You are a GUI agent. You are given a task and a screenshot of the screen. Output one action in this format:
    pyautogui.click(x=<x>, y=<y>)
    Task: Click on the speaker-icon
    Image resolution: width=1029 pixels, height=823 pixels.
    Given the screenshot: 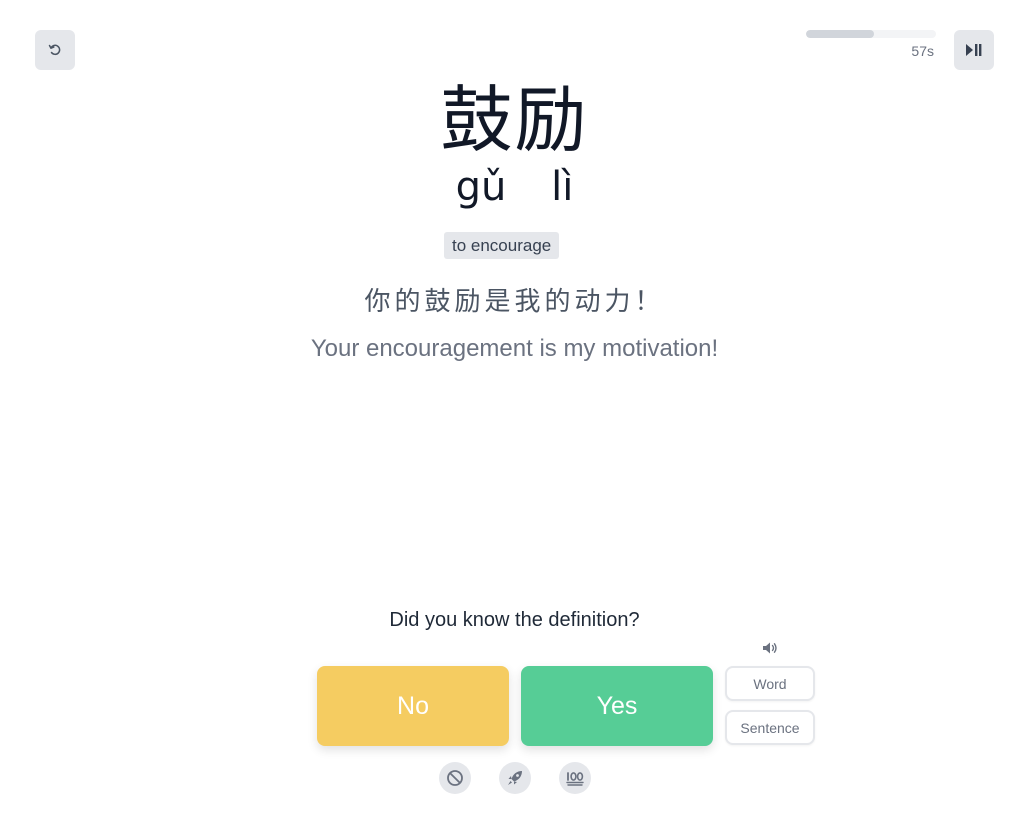 What is the action you would take?
    pyautogui.click(x=770, y=648)
    